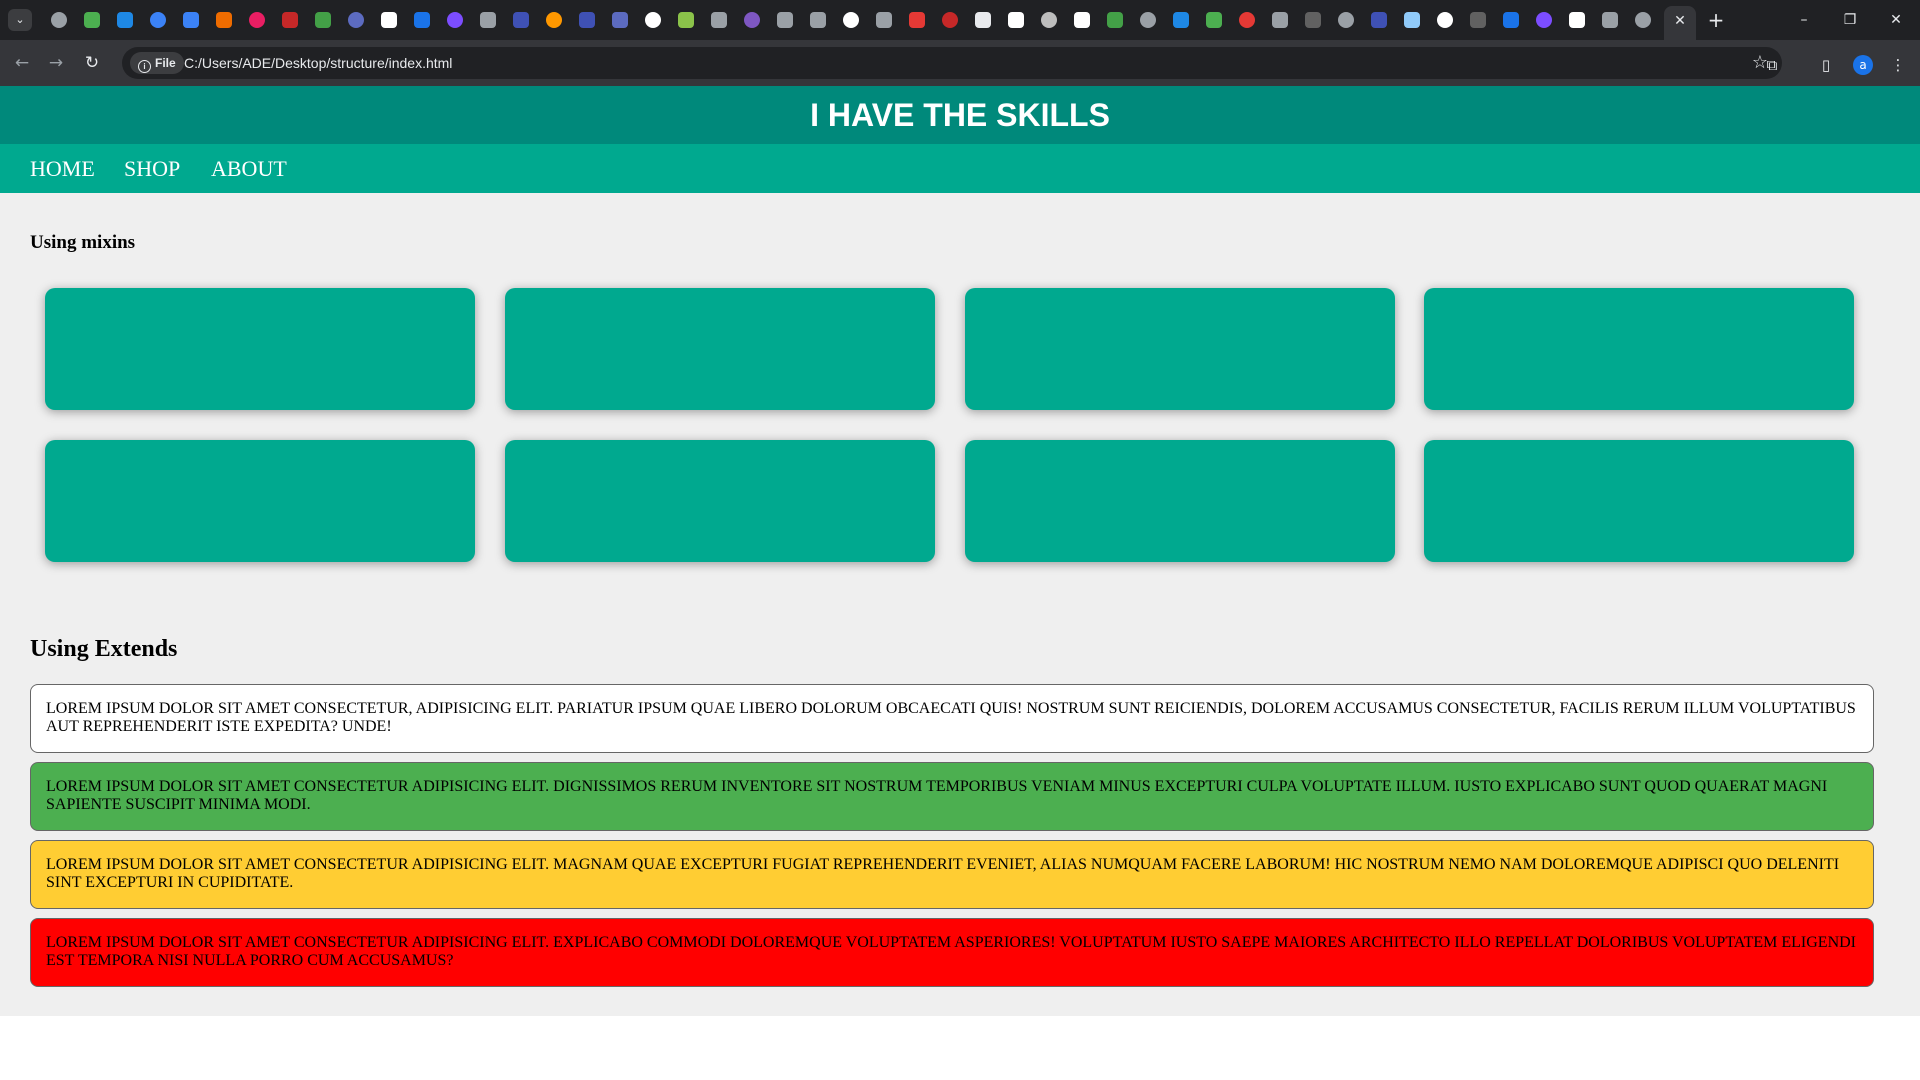 This screenshot has width=1920, height=1080. I want to click on site-info-chip: i File, so click(157, 63).